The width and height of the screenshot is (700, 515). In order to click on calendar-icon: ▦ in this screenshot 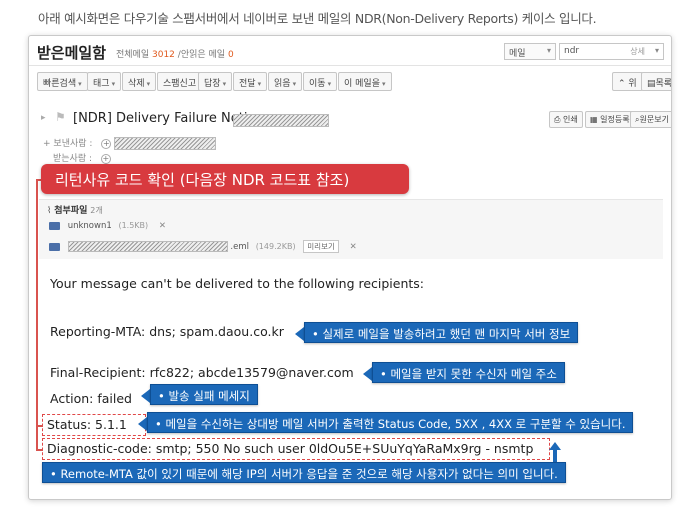, I will do `click(595, 119)`.